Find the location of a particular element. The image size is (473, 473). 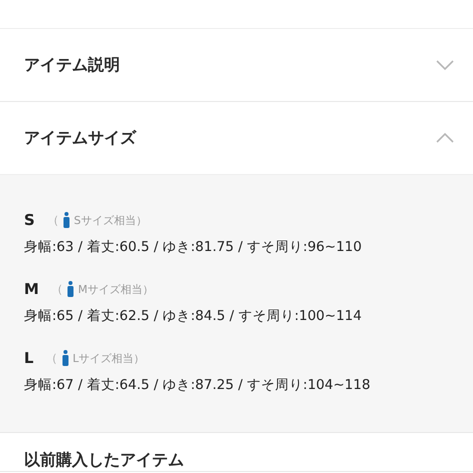

section-title: アイテムサイズ is located at coordinates (80, 138).